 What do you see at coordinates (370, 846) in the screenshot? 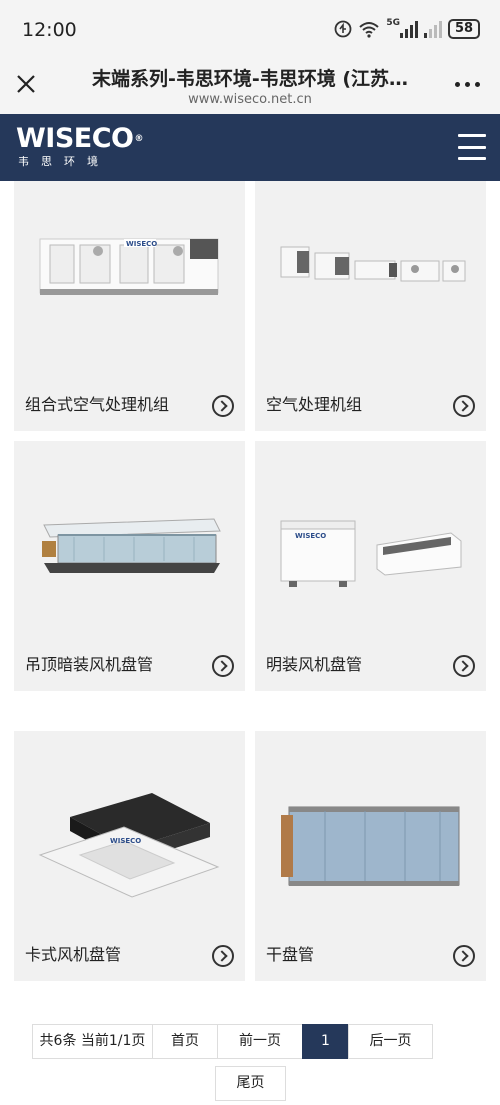
I see `dry-coil-image` at bounding box center [370, 846].